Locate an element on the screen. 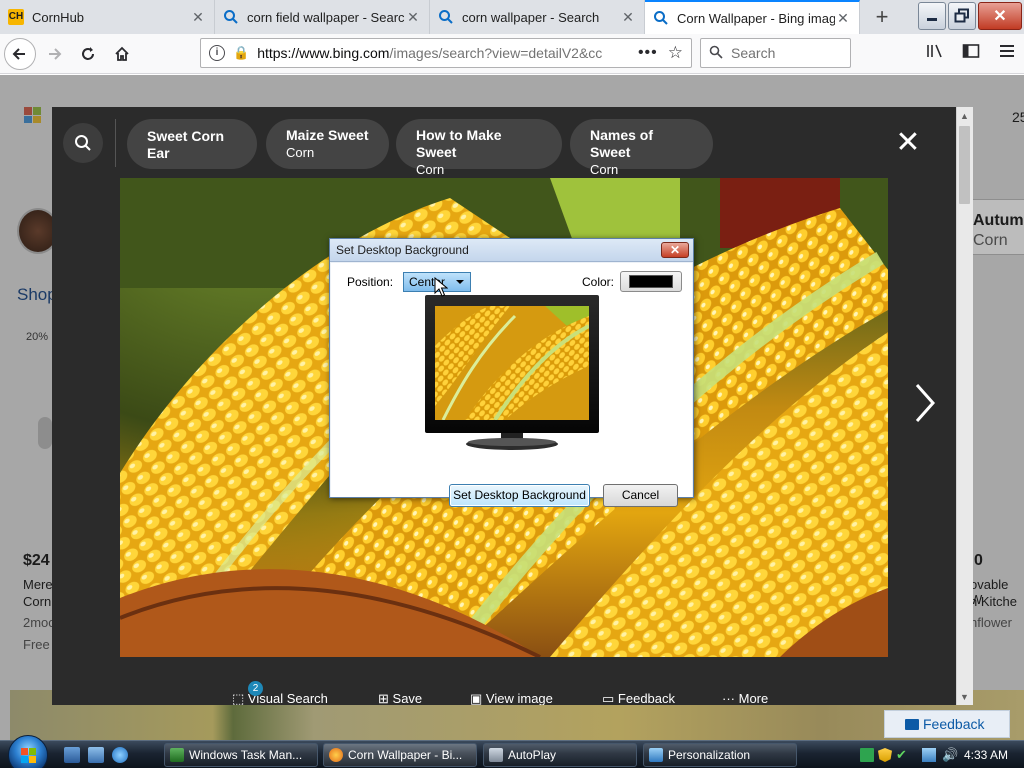  search-bar: Search is located at coordinates (775, 53).